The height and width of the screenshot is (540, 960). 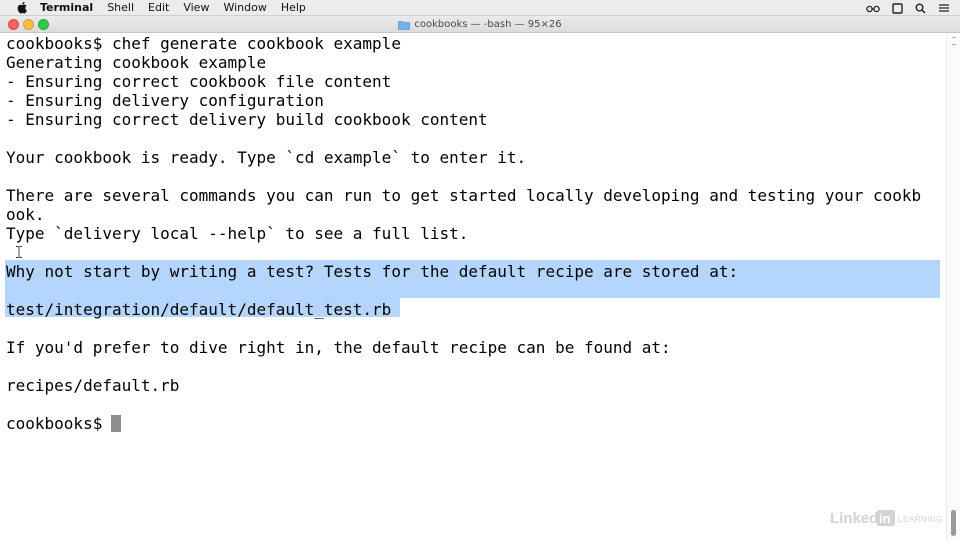 I want to click on svg-text: in, so click(x=885, y=518).